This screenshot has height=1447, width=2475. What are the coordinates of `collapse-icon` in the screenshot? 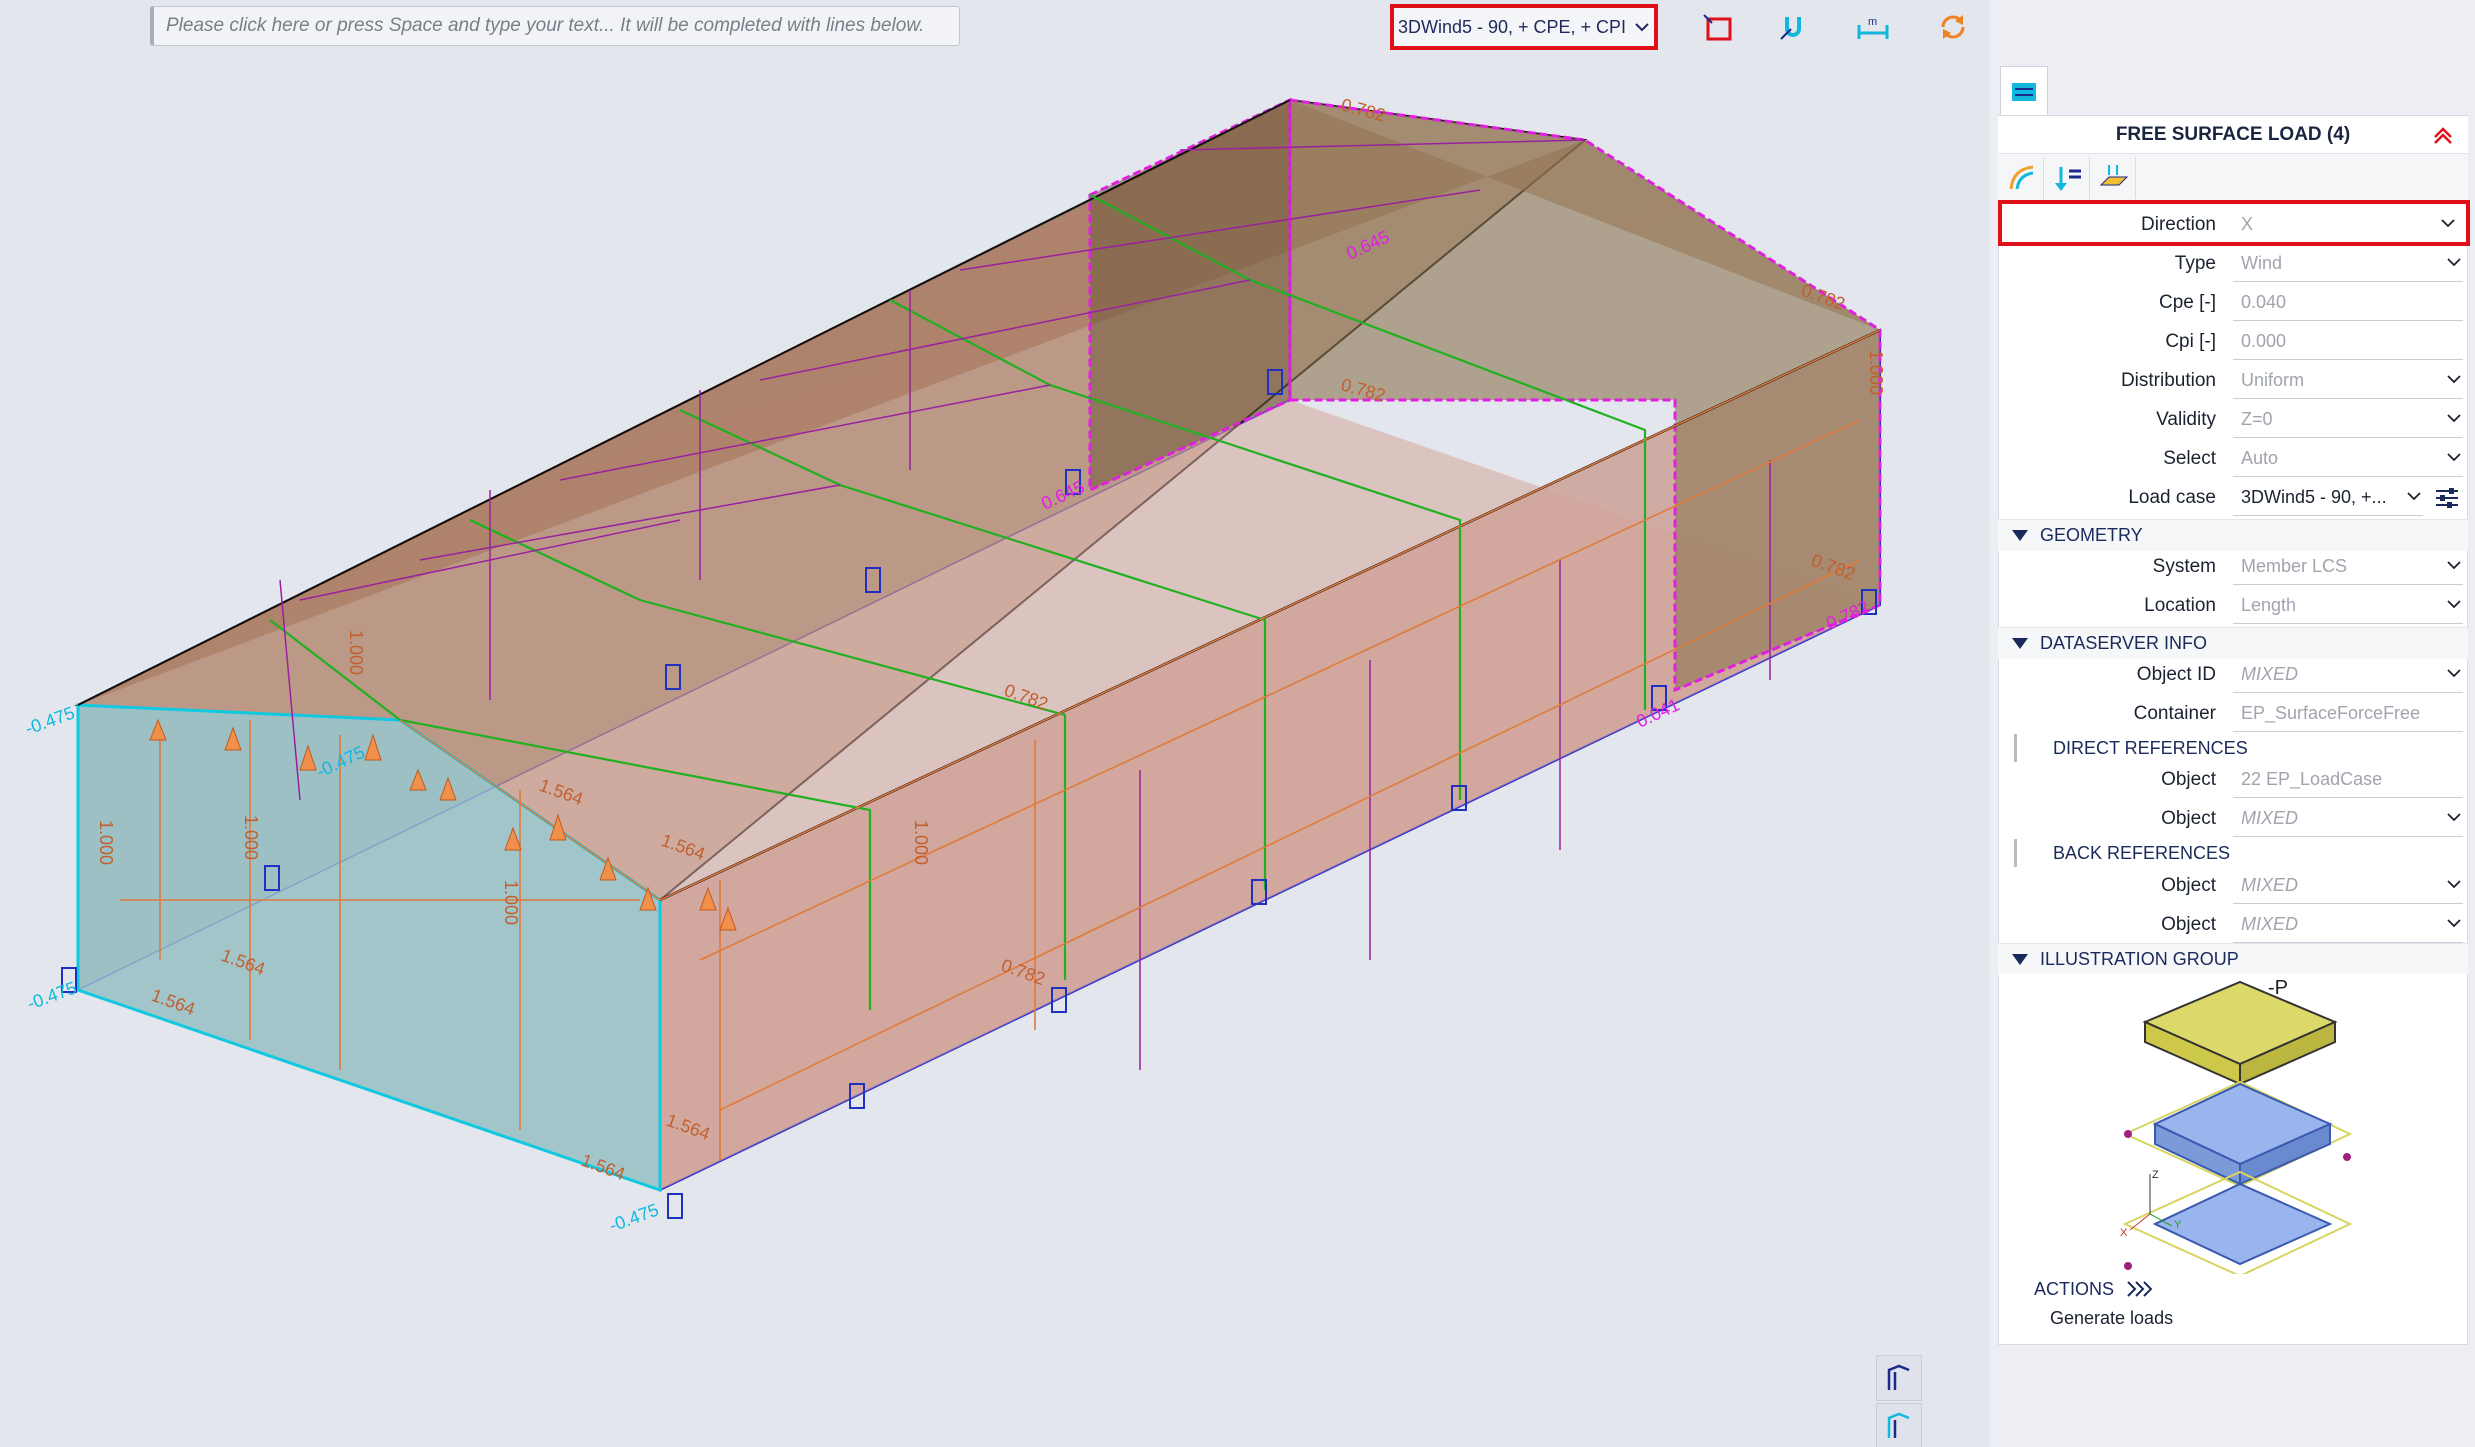 It's located at (2443, 135).